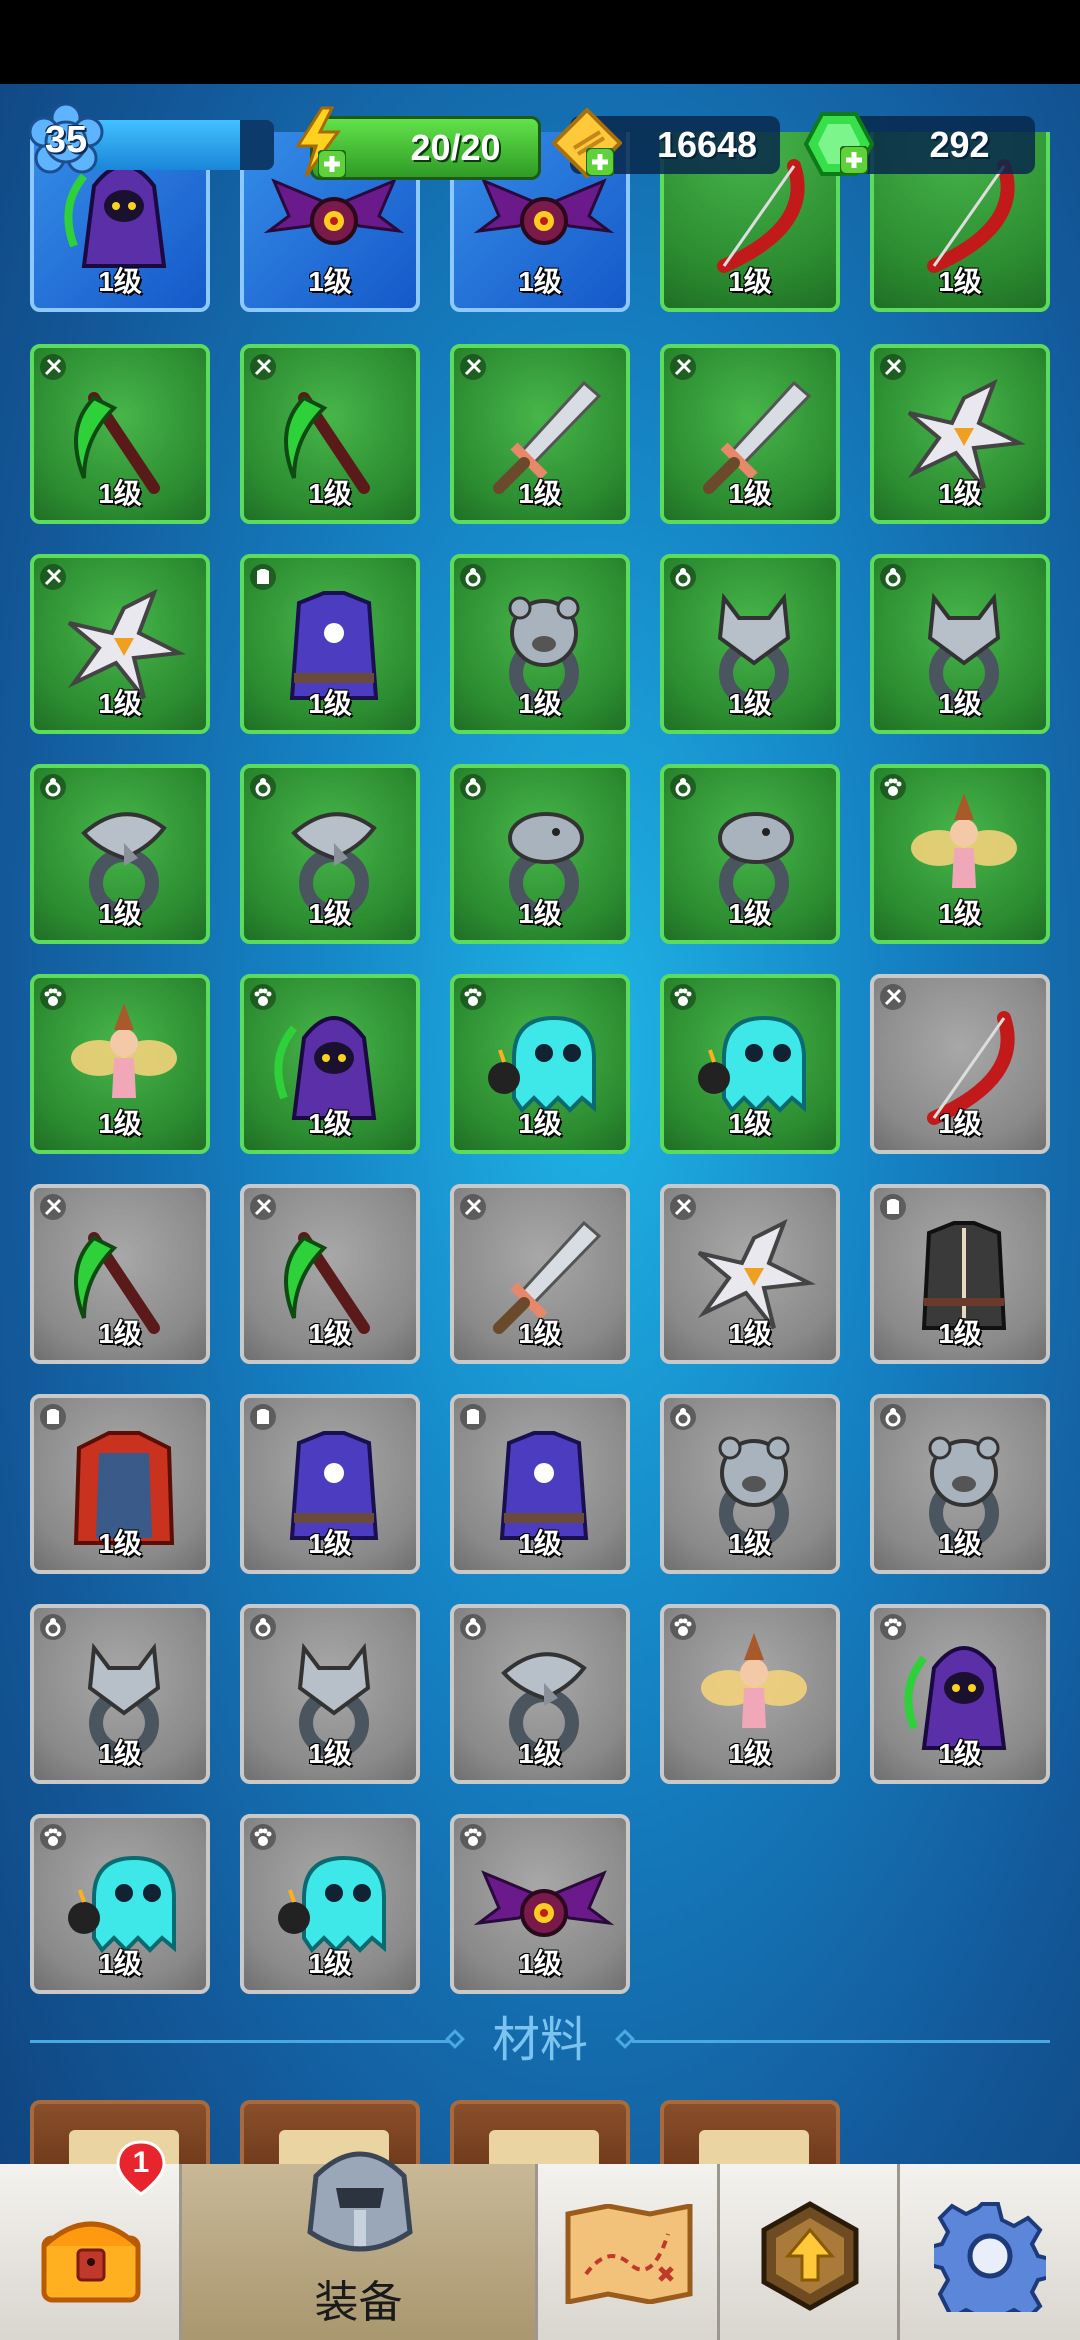 The height and width of the screenshot is (2340, 1080). I want to click on nav-map-button, so click(629, 2252).